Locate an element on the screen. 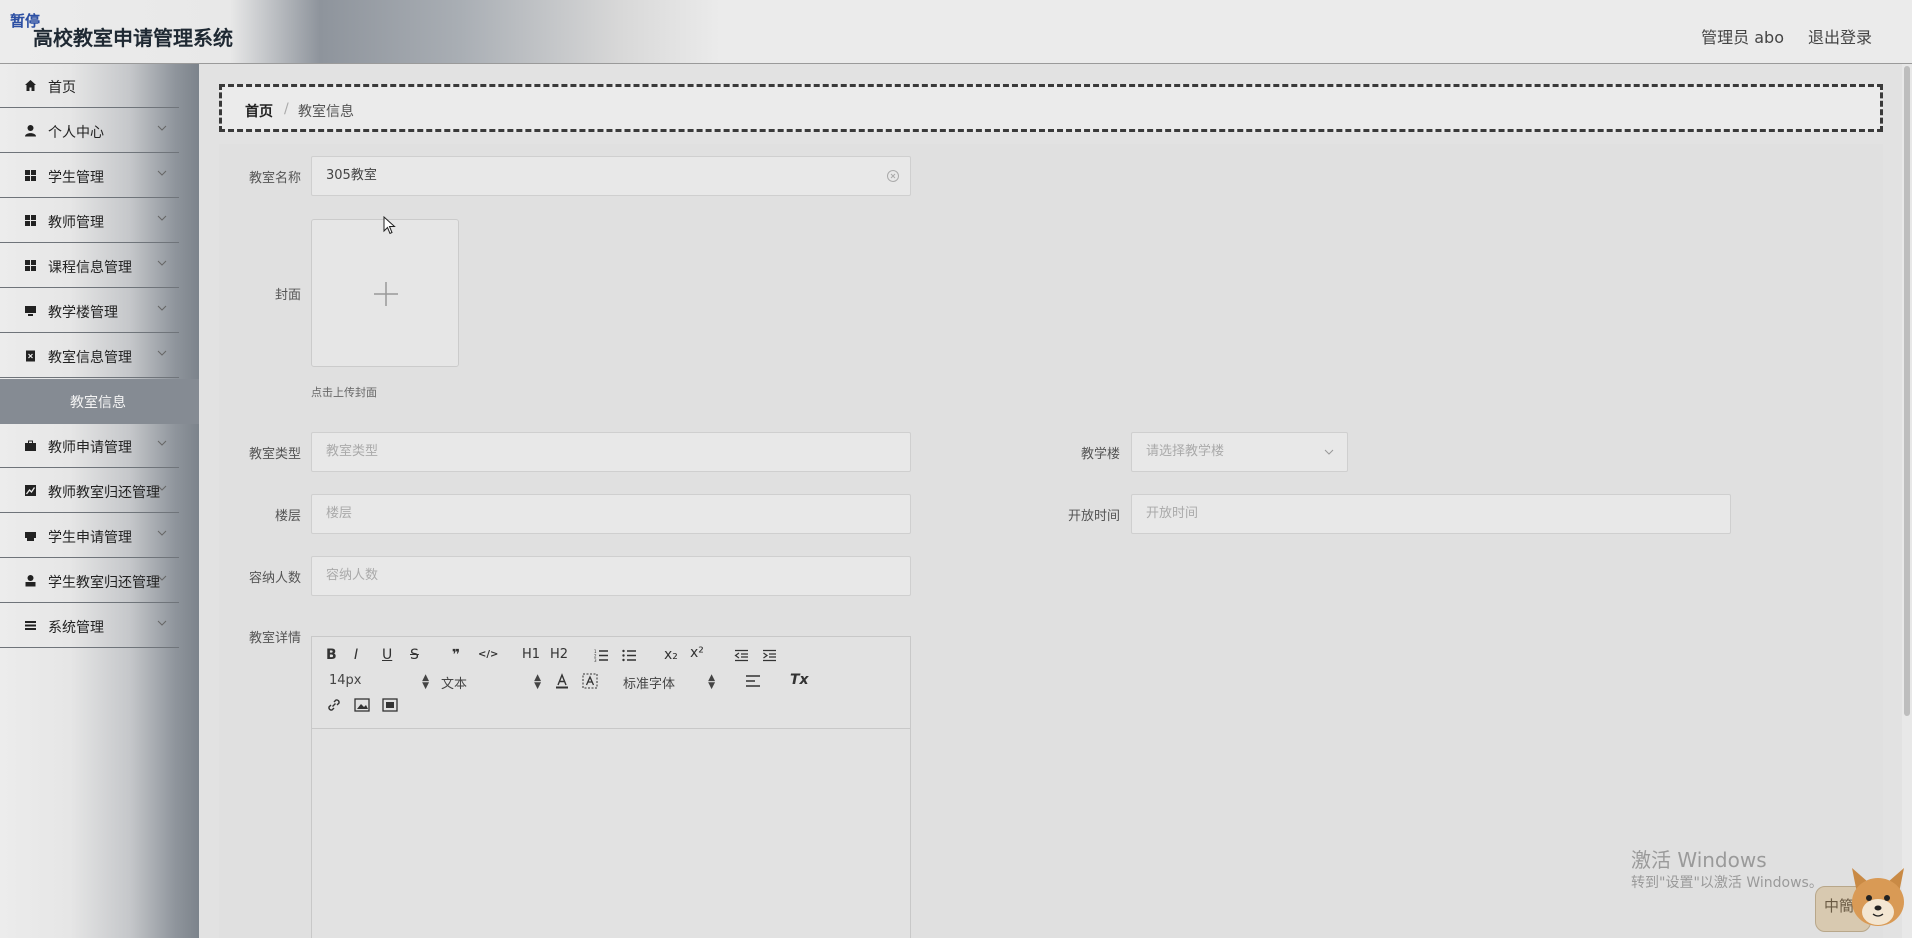 The height and width of the screenshot is (938, 1912). activate-windows-subtitle: 转到"设置"以激活 Windows。 is located at coordinates (1727, 883).